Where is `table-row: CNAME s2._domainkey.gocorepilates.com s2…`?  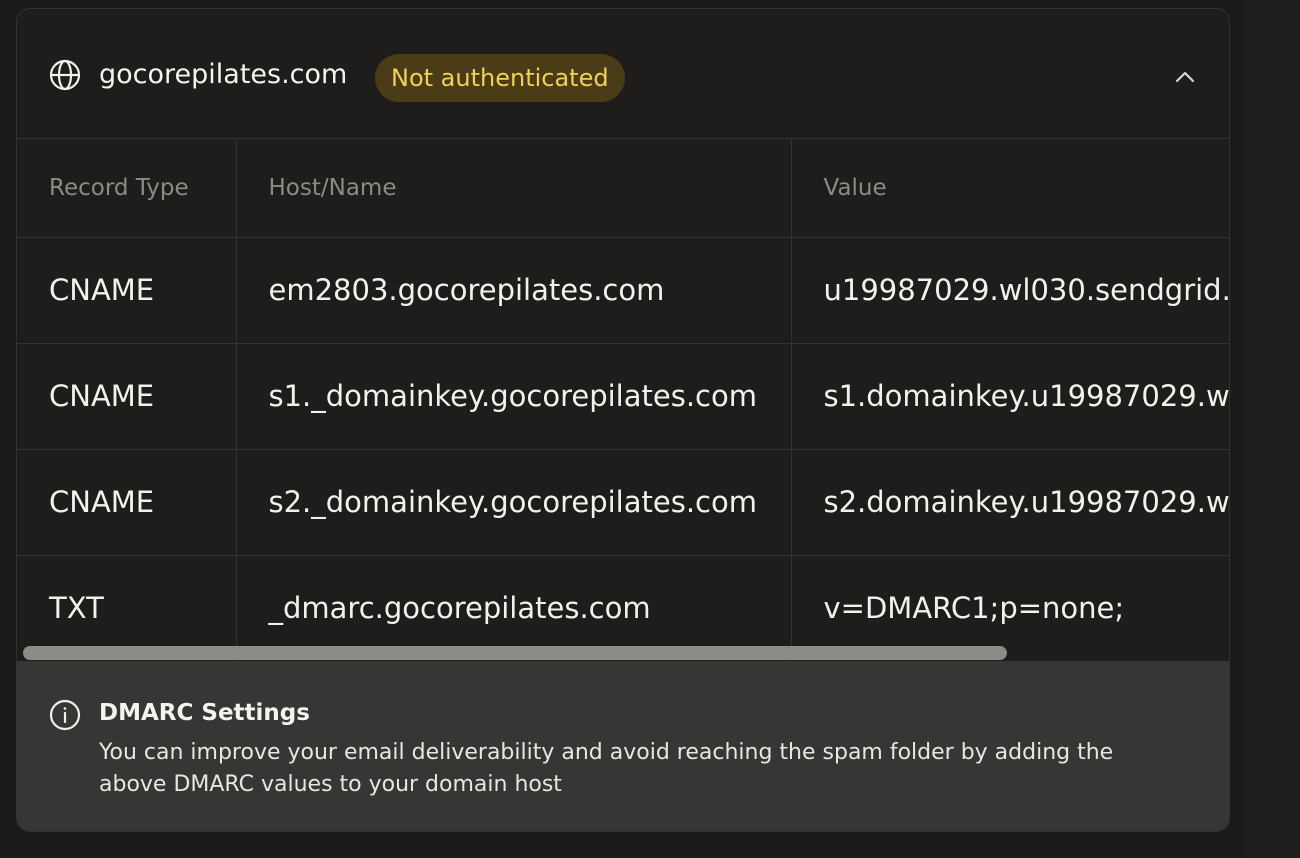
table-row: CNAME s2._domainkey.gocorepilates.com s2… is located at coordinates (623, 502).